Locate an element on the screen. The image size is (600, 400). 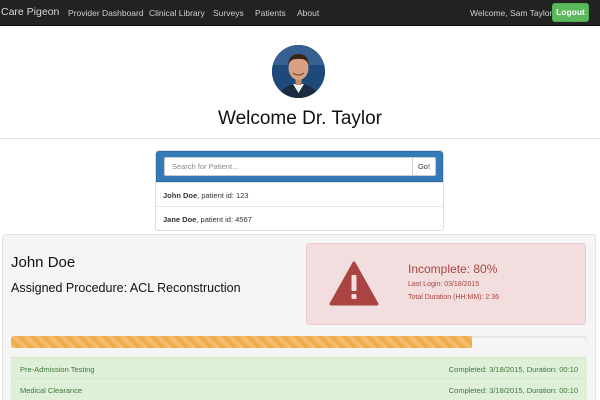
nav-surveys: Surveys is located at coordinates (228, 13).